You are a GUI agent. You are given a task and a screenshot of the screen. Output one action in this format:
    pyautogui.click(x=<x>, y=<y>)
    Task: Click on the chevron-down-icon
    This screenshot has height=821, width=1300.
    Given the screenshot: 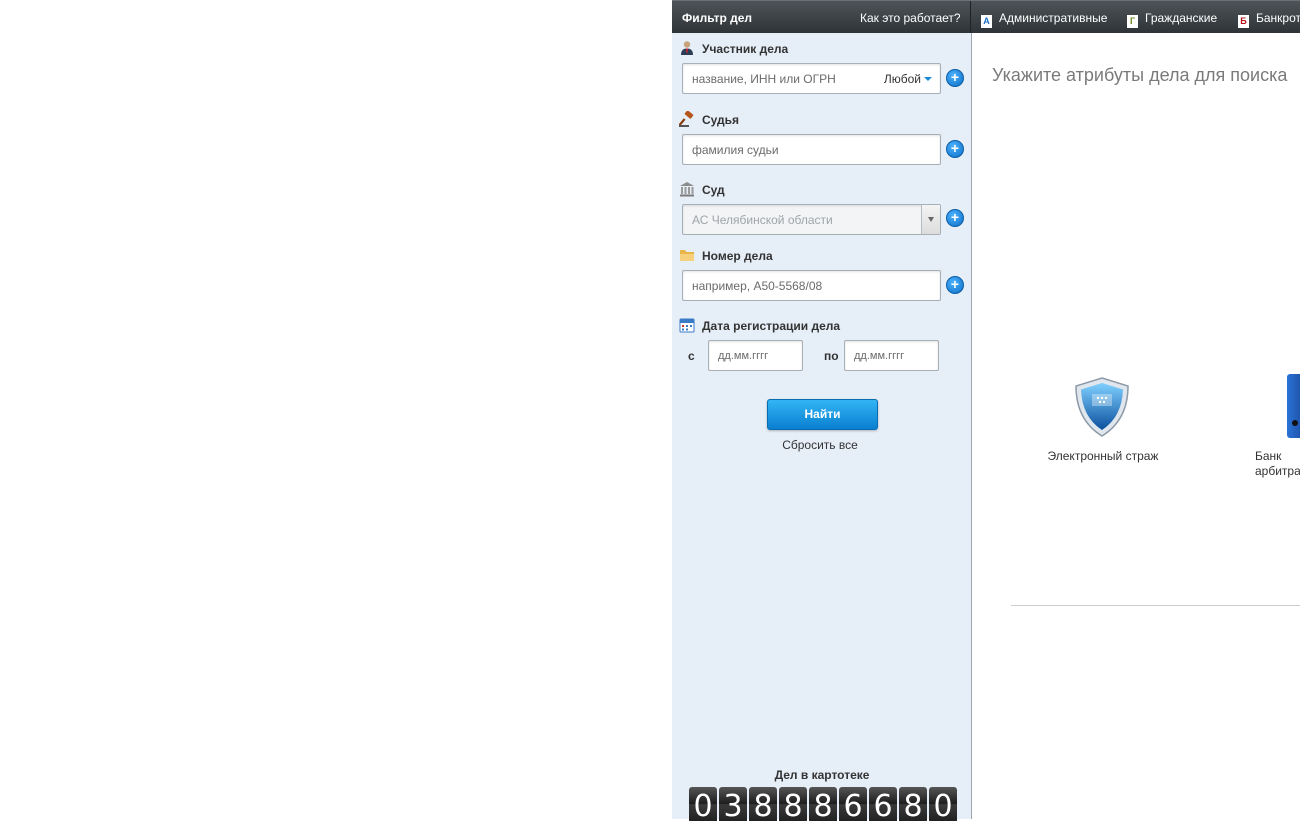 What is the action you would take?
    pyautogui.click(x=928, y=79)
    